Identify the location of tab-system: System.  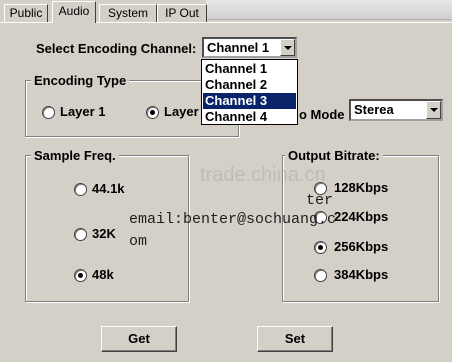
(128, 13).